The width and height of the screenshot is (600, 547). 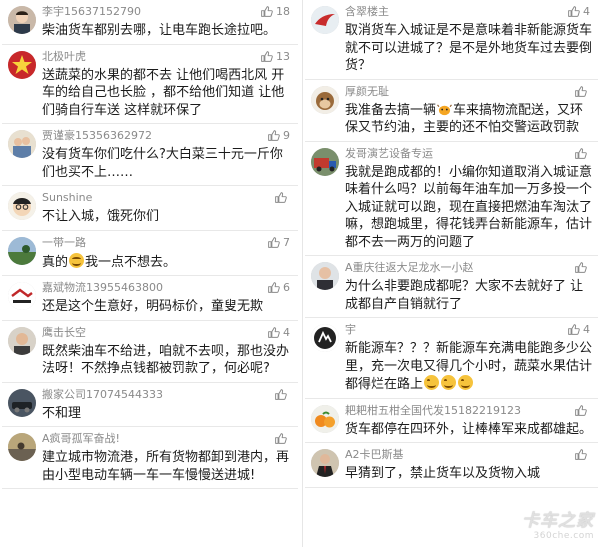 I want to click on username: 宇, so click(x=468, y=330).